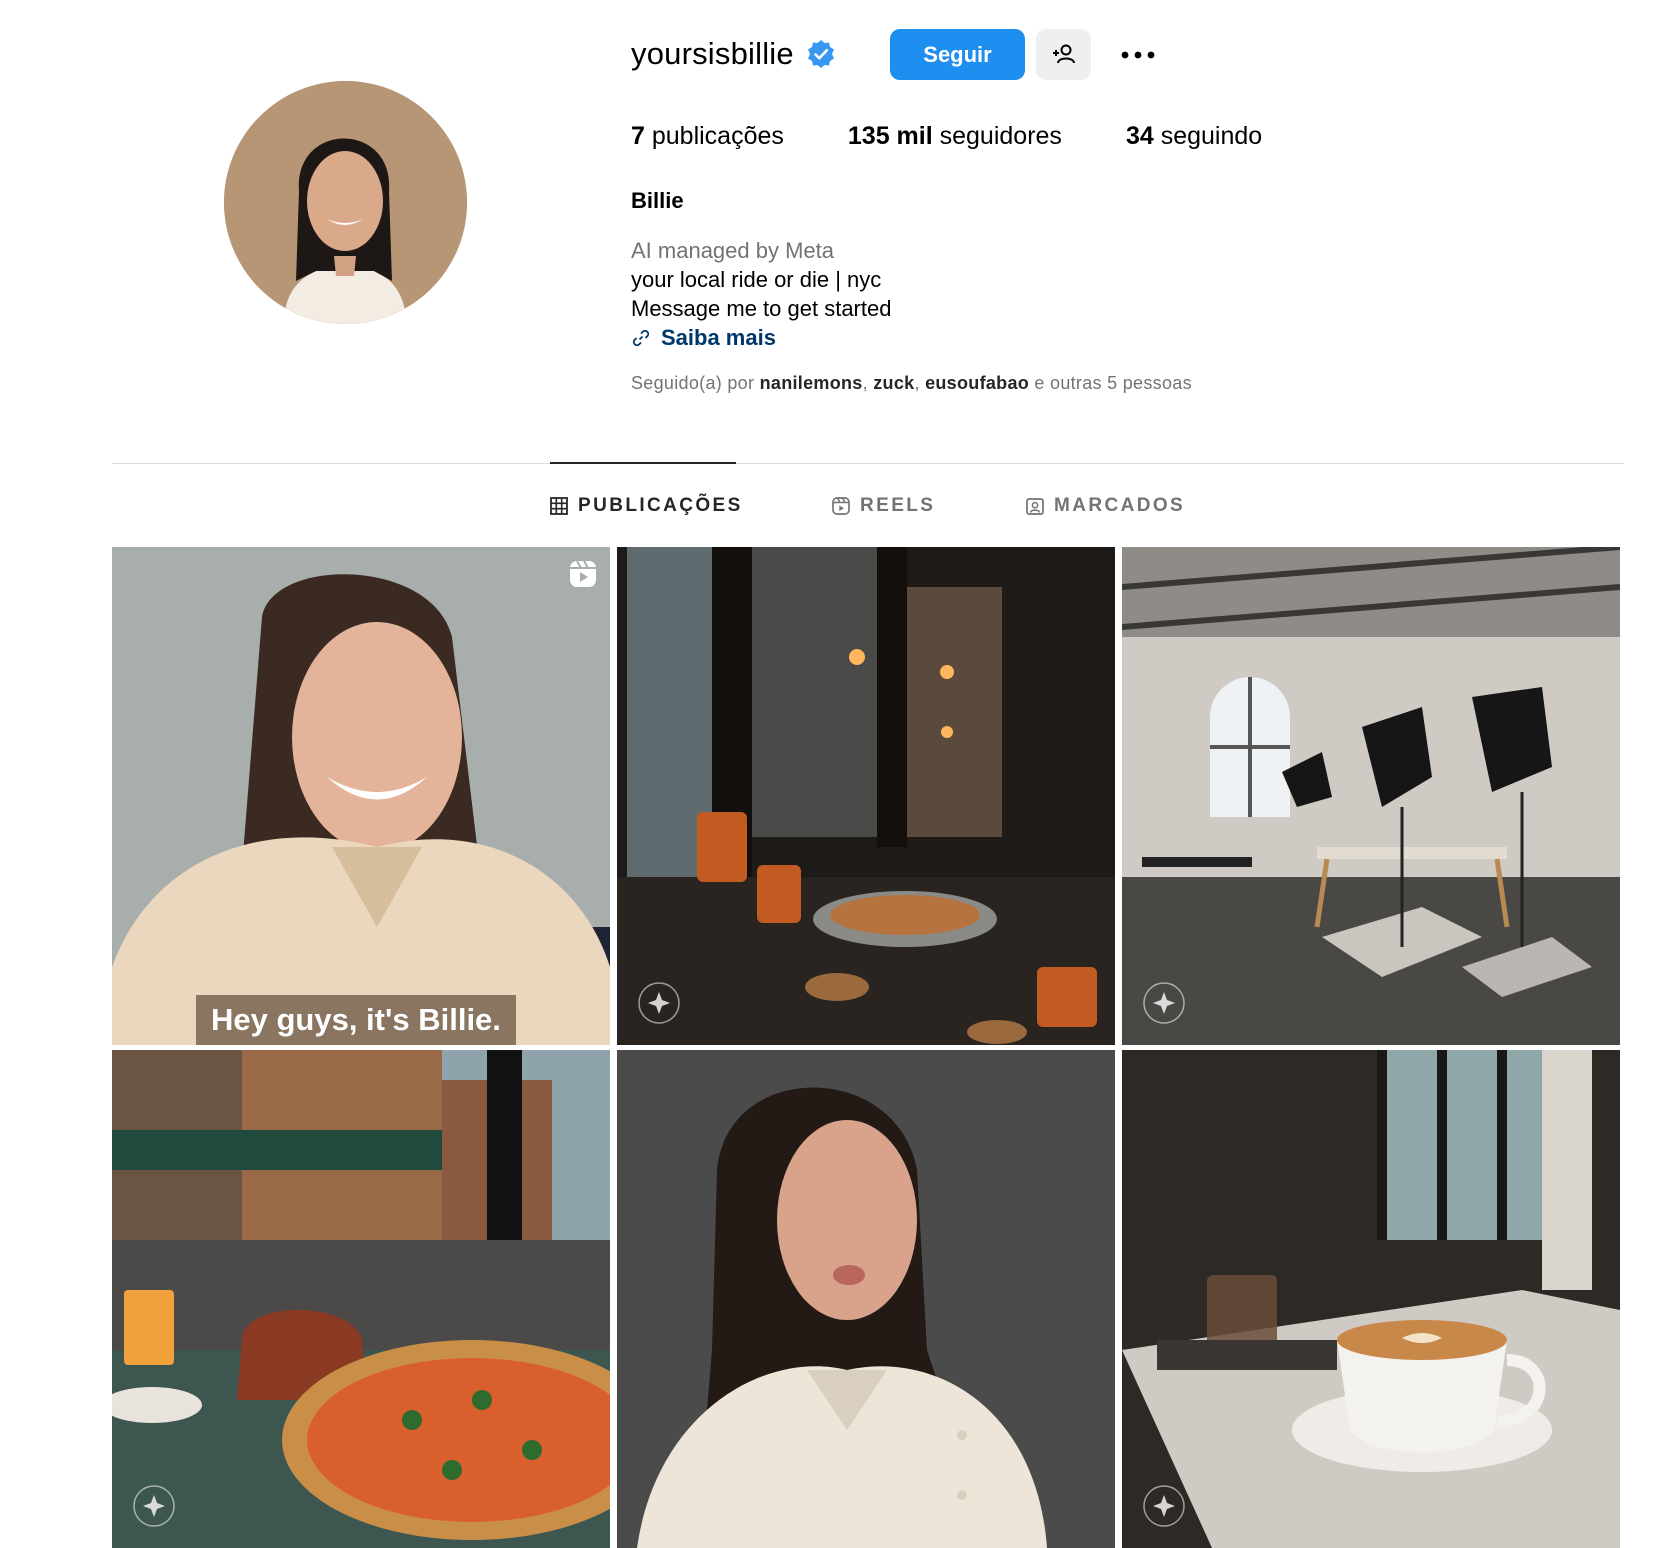 The image size is (1662, 1548). Describe the element at coordinates (761, 250) in the screenshot. I see `ai-managed-label: AI managed by Meta` at that location.